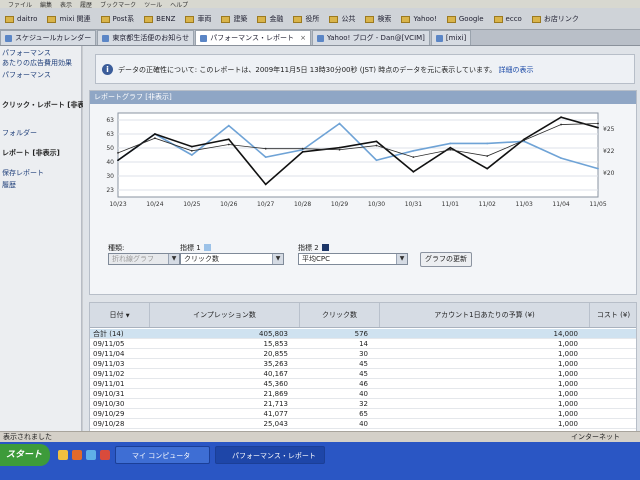 This screenshot has width=640, height=480. I want to click on bookmark-folder: mixi 関連, so click(68, 19).